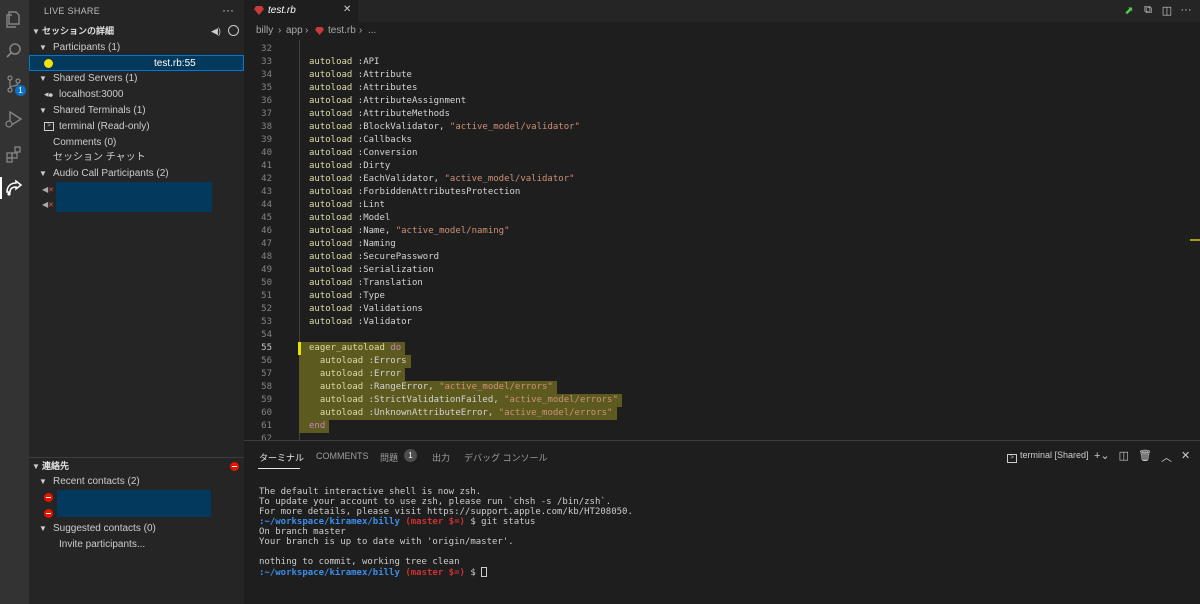  I want to click on tab-test-rb: test.rb ✕, so click(301, 11).